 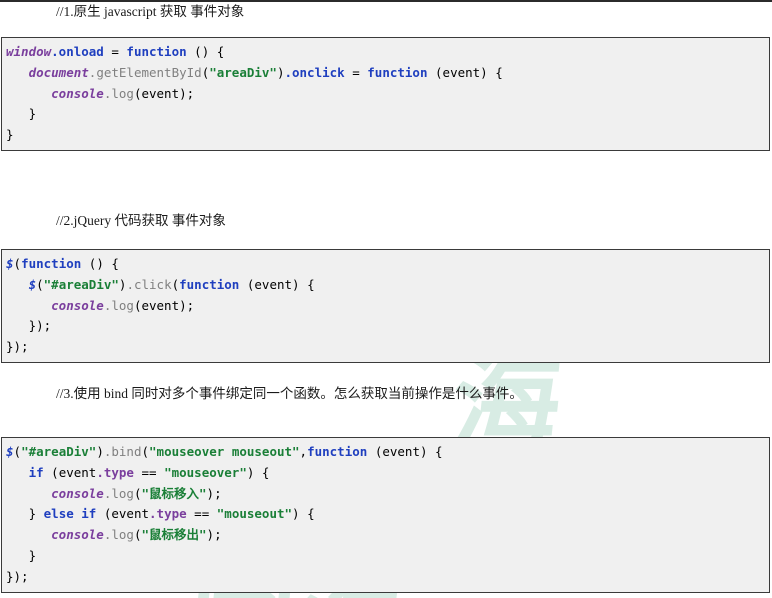 What do you see at coordinates (145, 72) in the screenshot?
I see `code-token: .getElementById` at bounding box center [145, 72].